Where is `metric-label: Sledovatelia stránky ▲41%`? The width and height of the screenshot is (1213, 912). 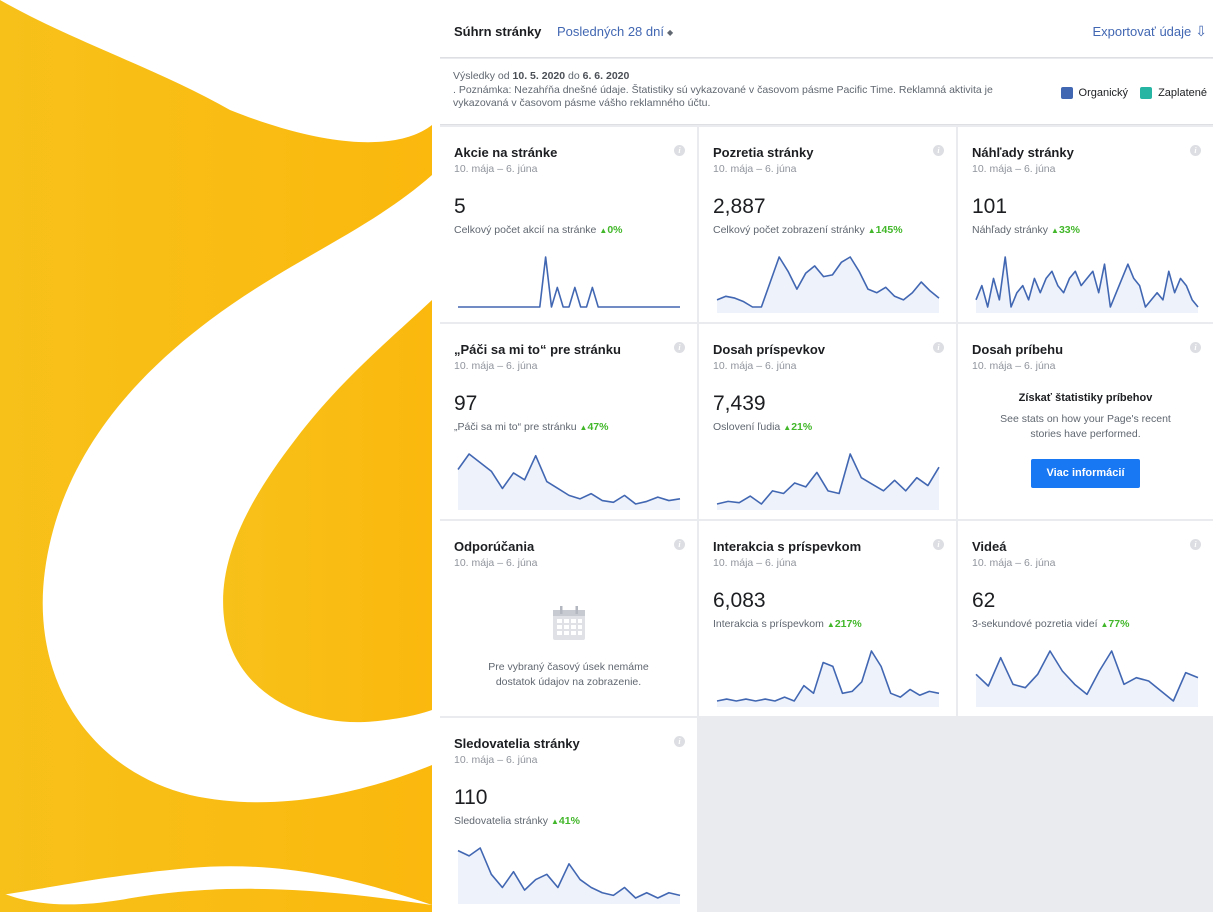
metric-label: Sledovatelia stránky ▲41% is located at coordinates (517, 821).